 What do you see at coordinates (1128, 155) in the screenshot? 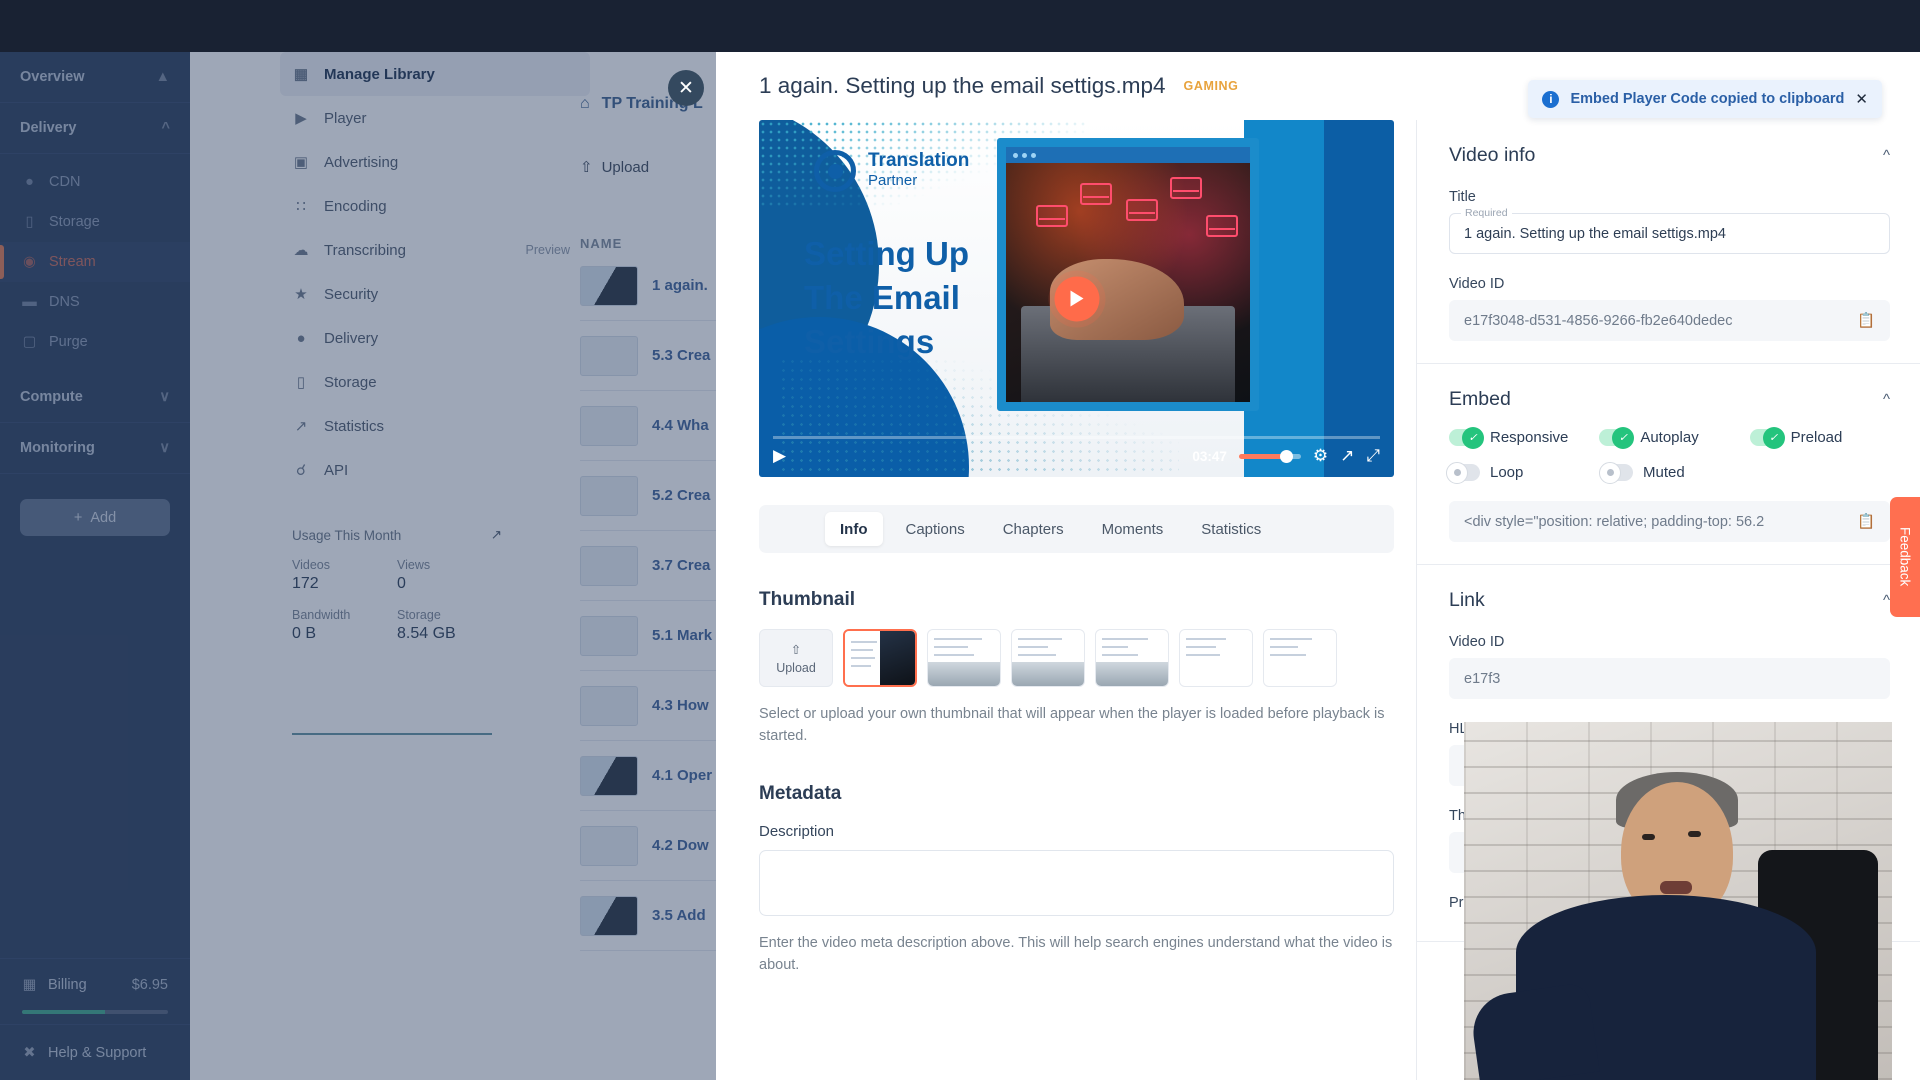
I see `inner-titlebar` at bounding box center [1128, 155].